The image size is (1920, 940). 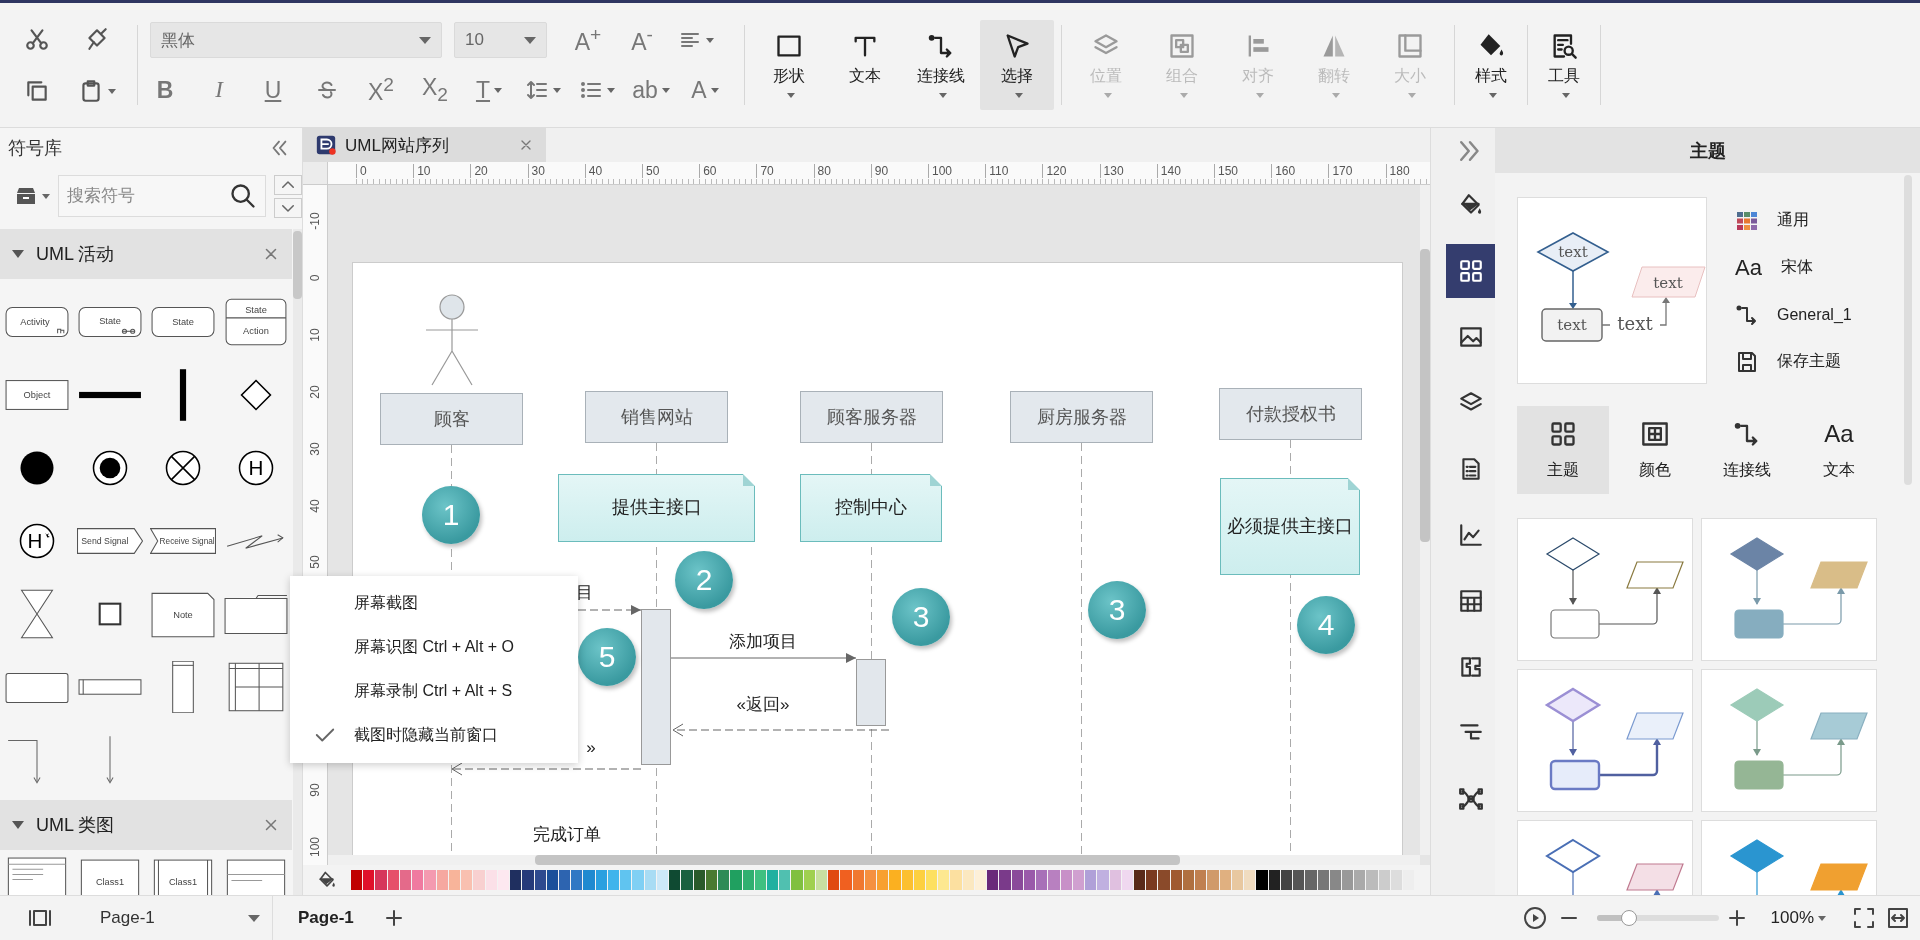 I want to click on ruler-label: 160, so click(x=1283, y=171).